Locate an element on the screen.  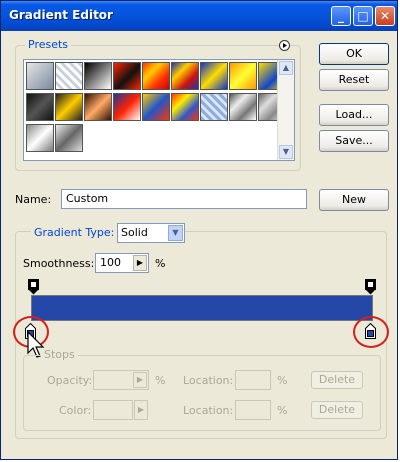
gradient-preview-bar is located at coordinates (202, 308).